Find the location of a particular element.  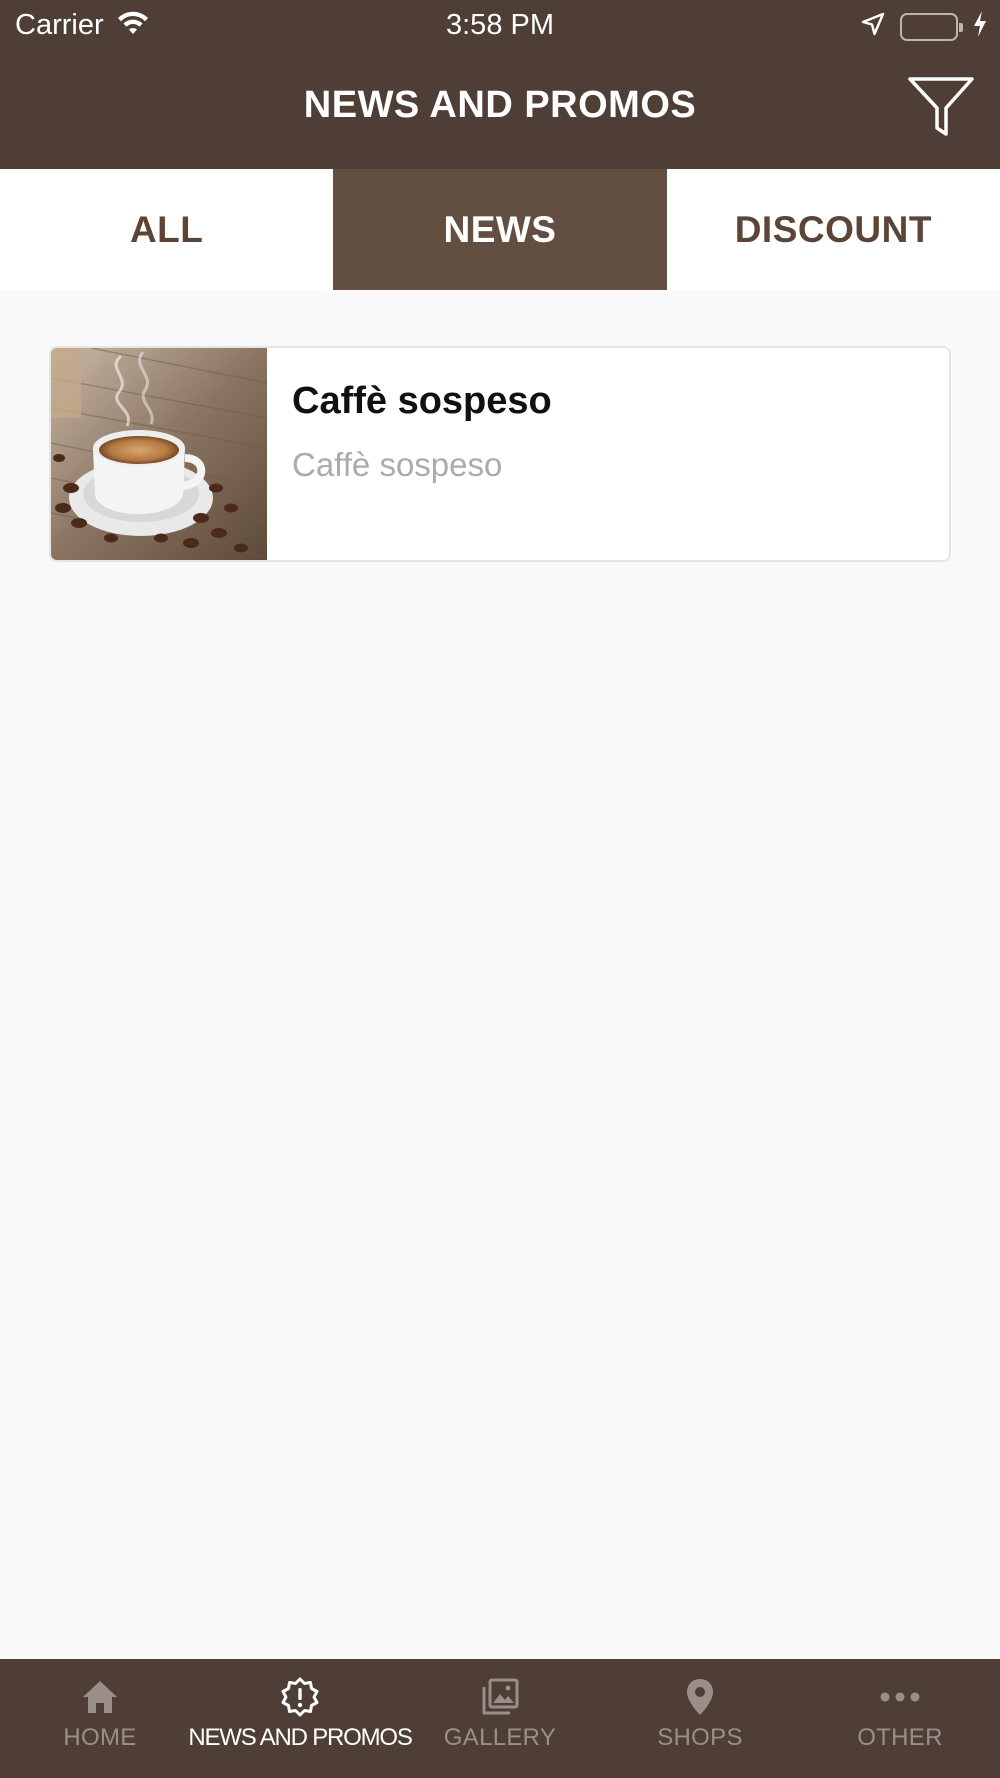

filter-button is located at coordinates (941, 107).